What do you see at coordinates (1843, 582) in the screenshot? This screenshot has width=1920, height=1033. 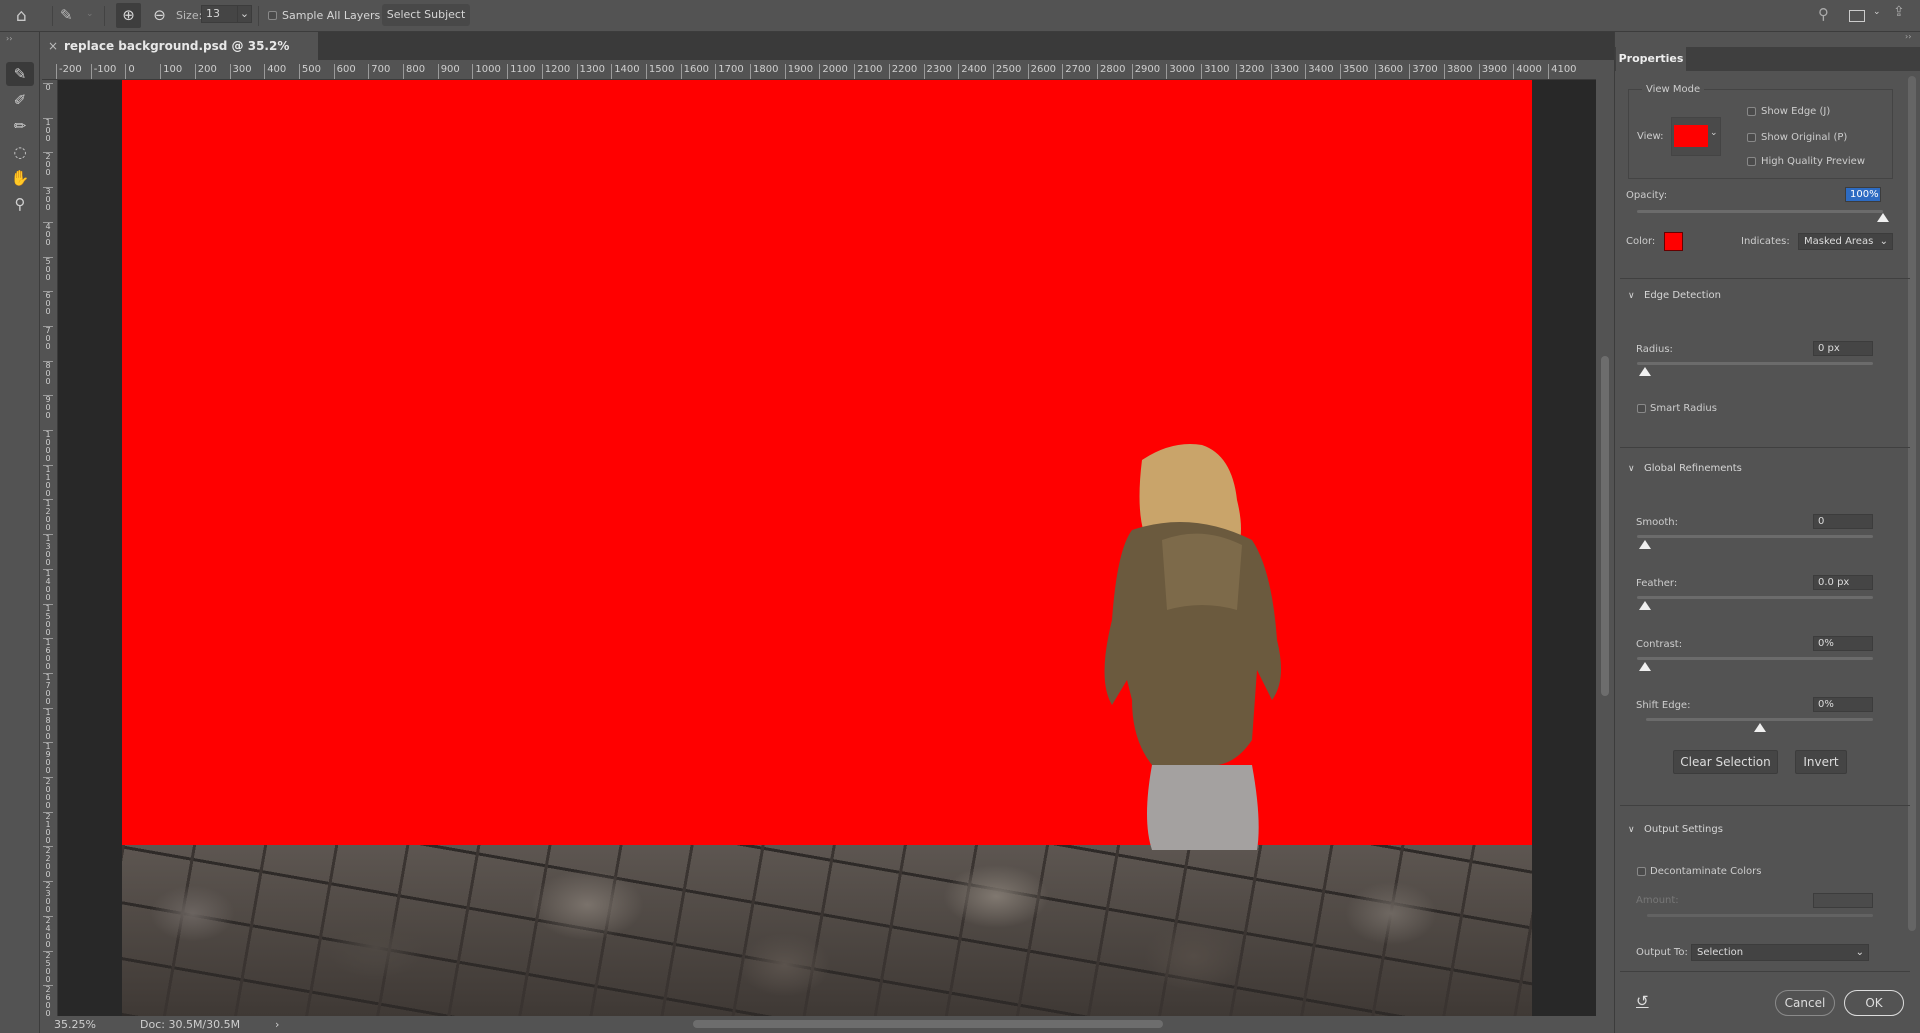 I see `feather-input: 0.0 px` at bounding box center [1843, 582].